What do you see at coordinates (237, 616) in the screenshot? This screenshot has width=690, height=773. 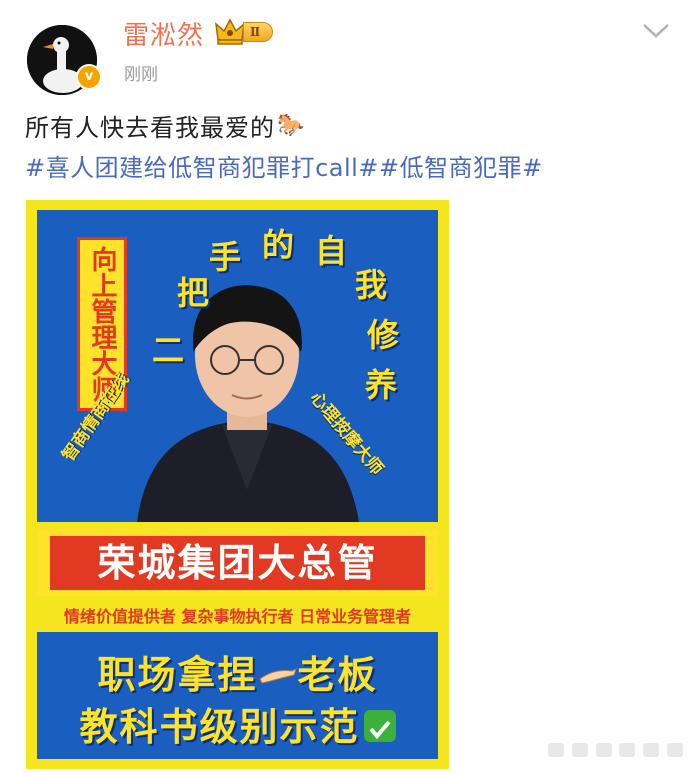 I see `poster-subtitle: 情绪价值提供者 复杂事物执行者 日常业务管理者` at bounding box center [237, 616].